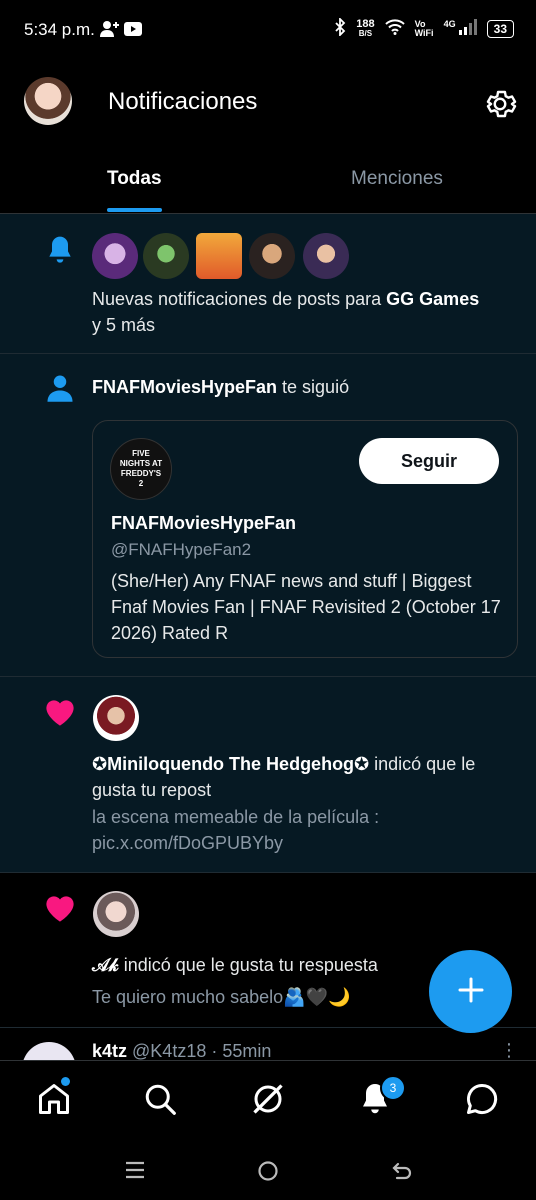  I want to click on settings-gear-icon, so click(500, 104).